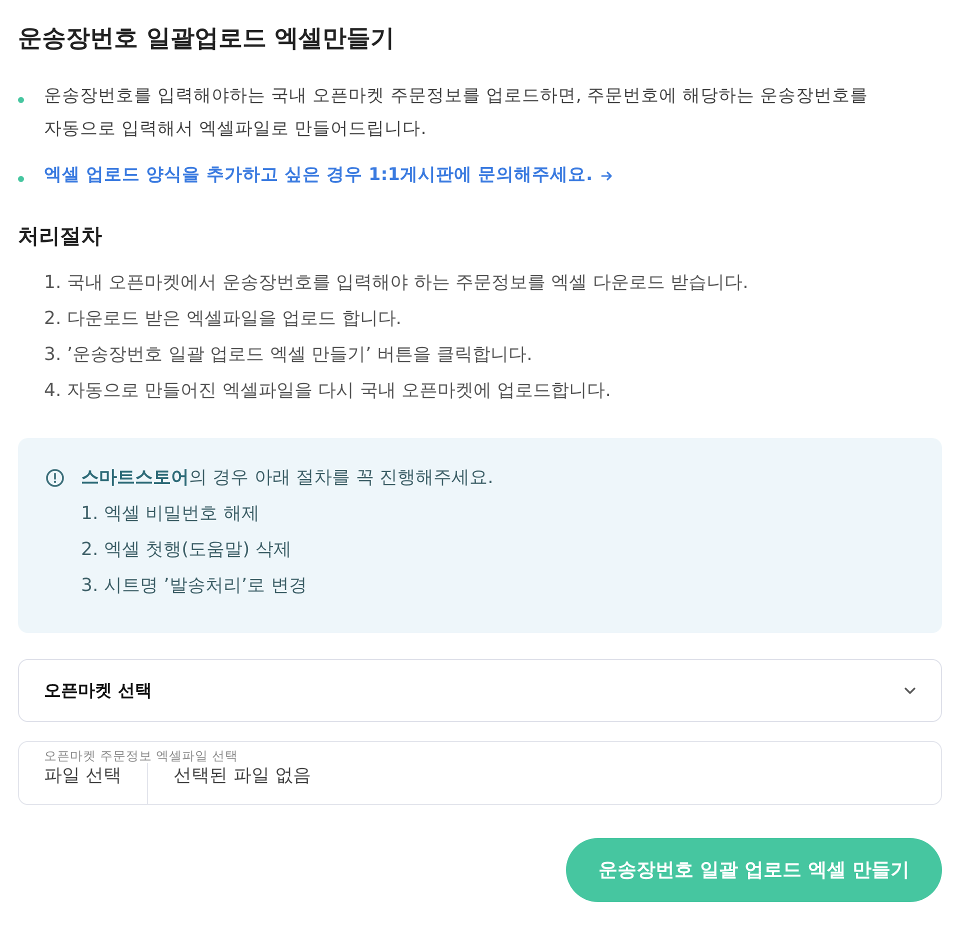 The height and width of the screenshot is (934, 978). Describe the element at coordinates (457, 113) in the screenshot. I see `description-text: 운송장번호를 입력해야하는 국내 오픈마켓 주문정보를 업로드하면, 주문번호에 해당하는 운송장번호를 자동으로 입력해서 엑셀파일로 만들어드립니다.` at that location.